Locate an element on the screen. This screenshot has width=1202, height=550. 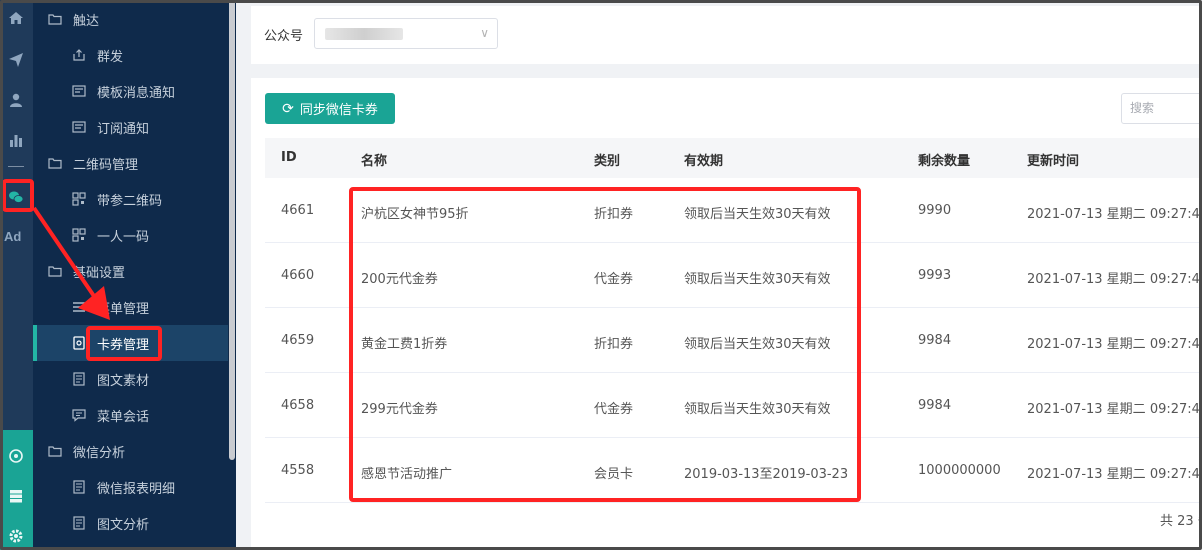
header-id: ID is located at coordinates (289, 157).